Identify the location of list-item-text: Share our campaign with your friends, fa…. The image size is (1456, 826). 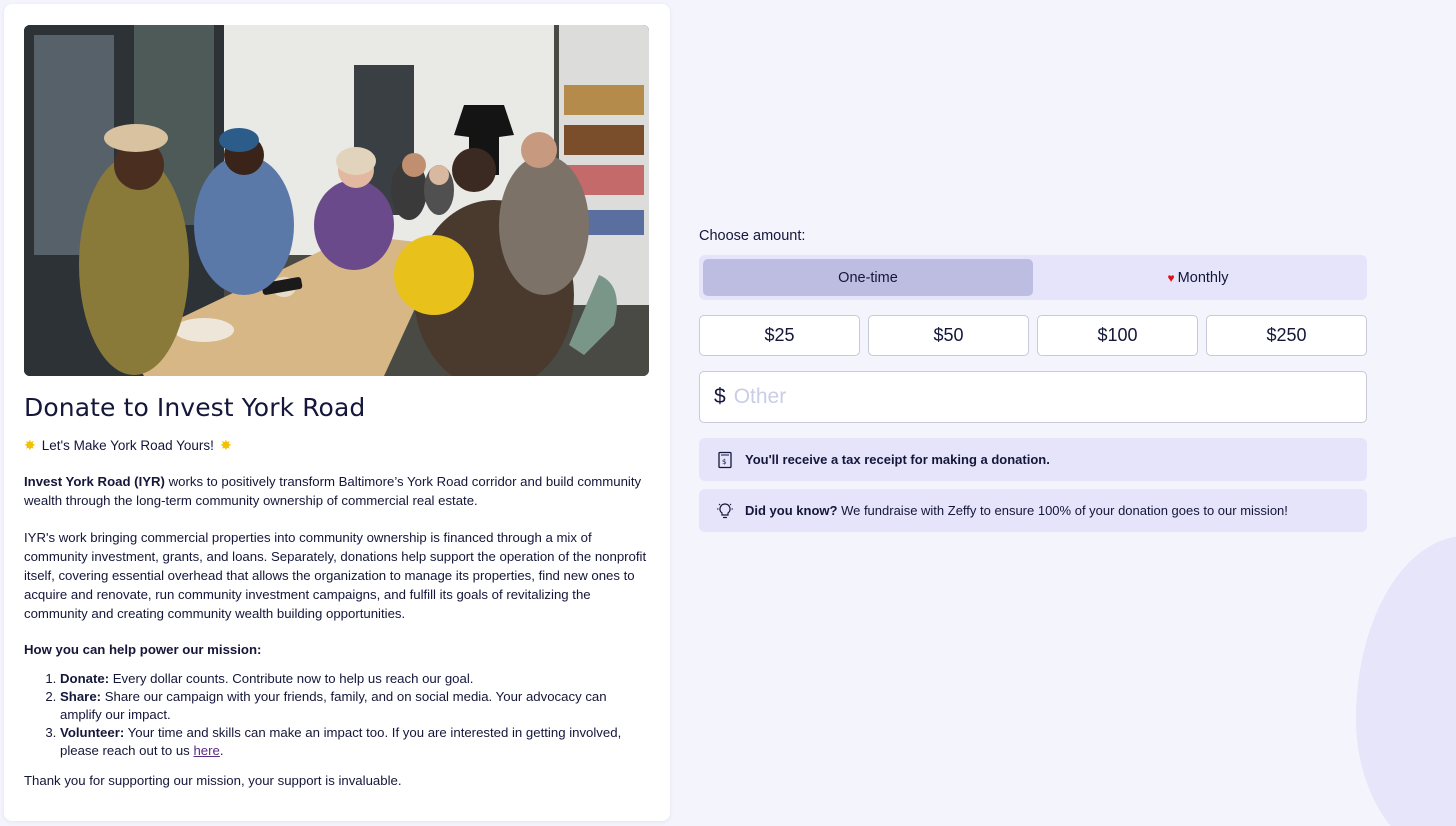
(333, 705).